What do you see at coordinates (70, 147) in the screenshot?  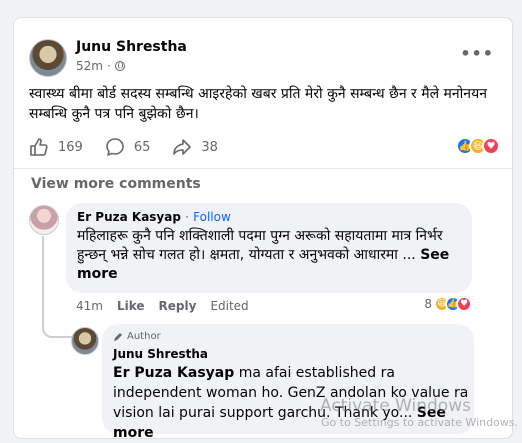 I see `like-count: 169` at bounding box center [70, 147].